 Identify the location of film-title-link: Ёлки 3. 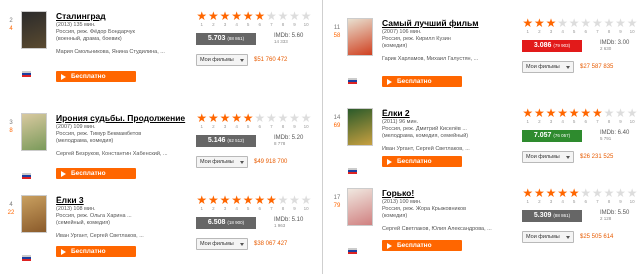
(122, 200).